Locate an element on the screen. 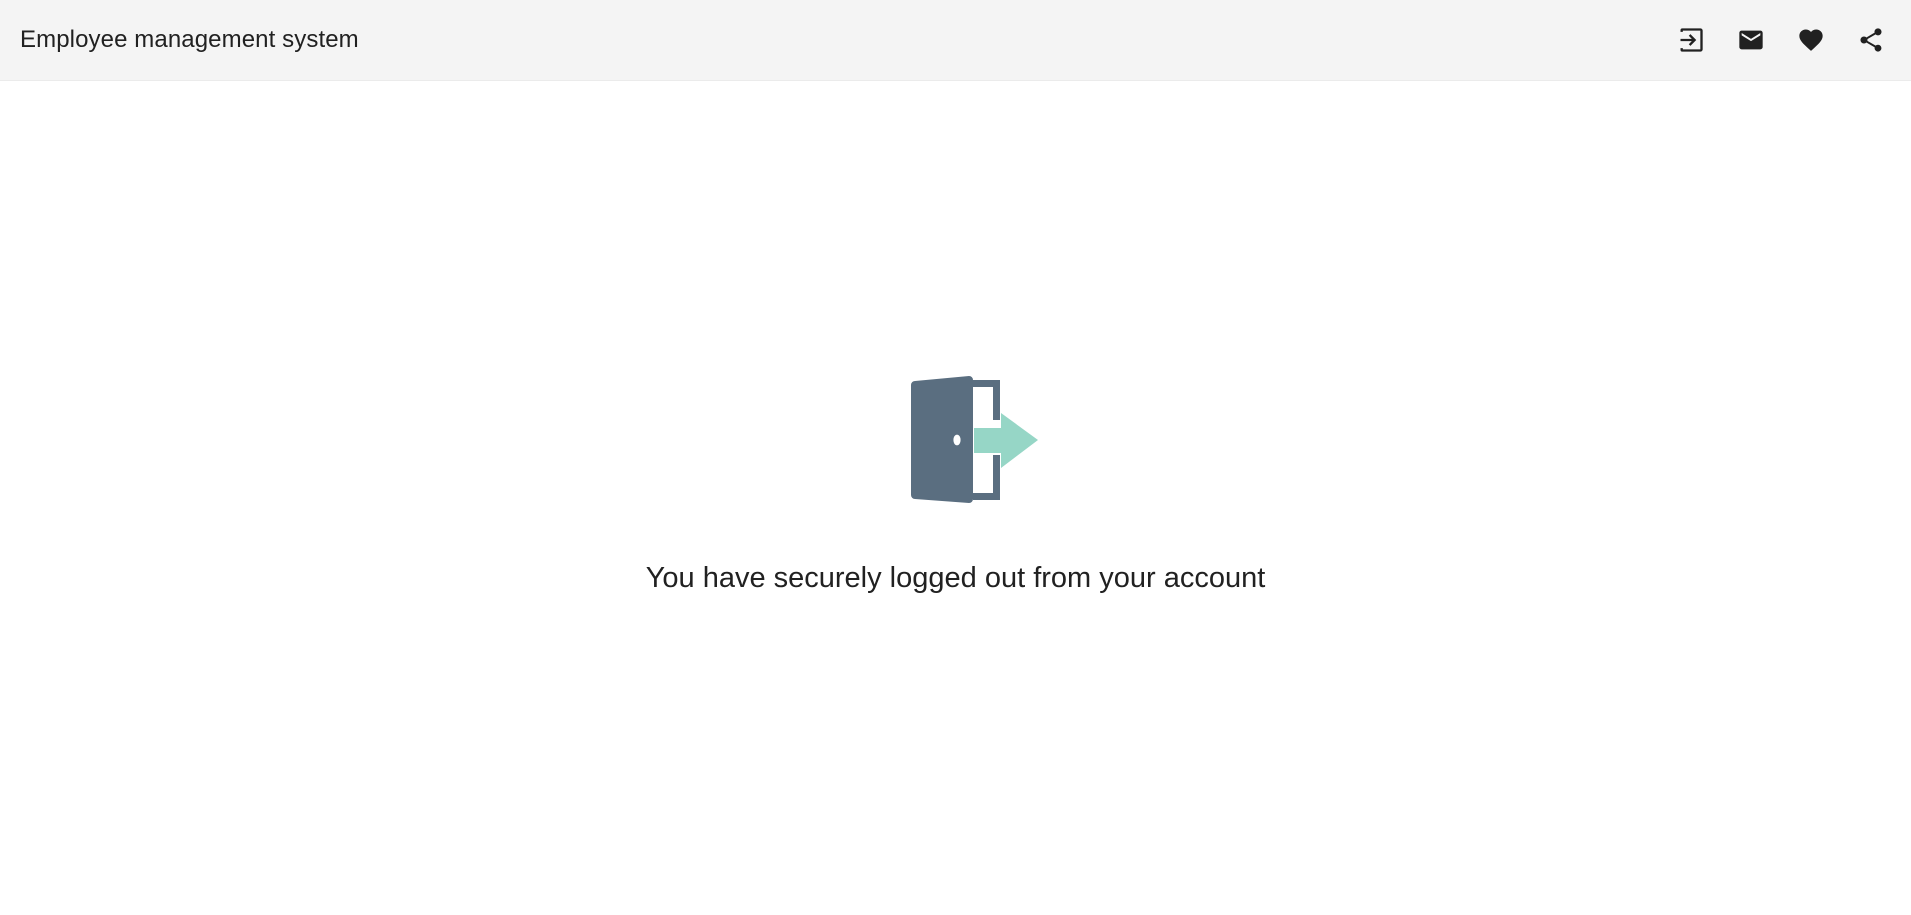 The image size is (1911, 915). mail-icon is located at coordinates (1751, 40).